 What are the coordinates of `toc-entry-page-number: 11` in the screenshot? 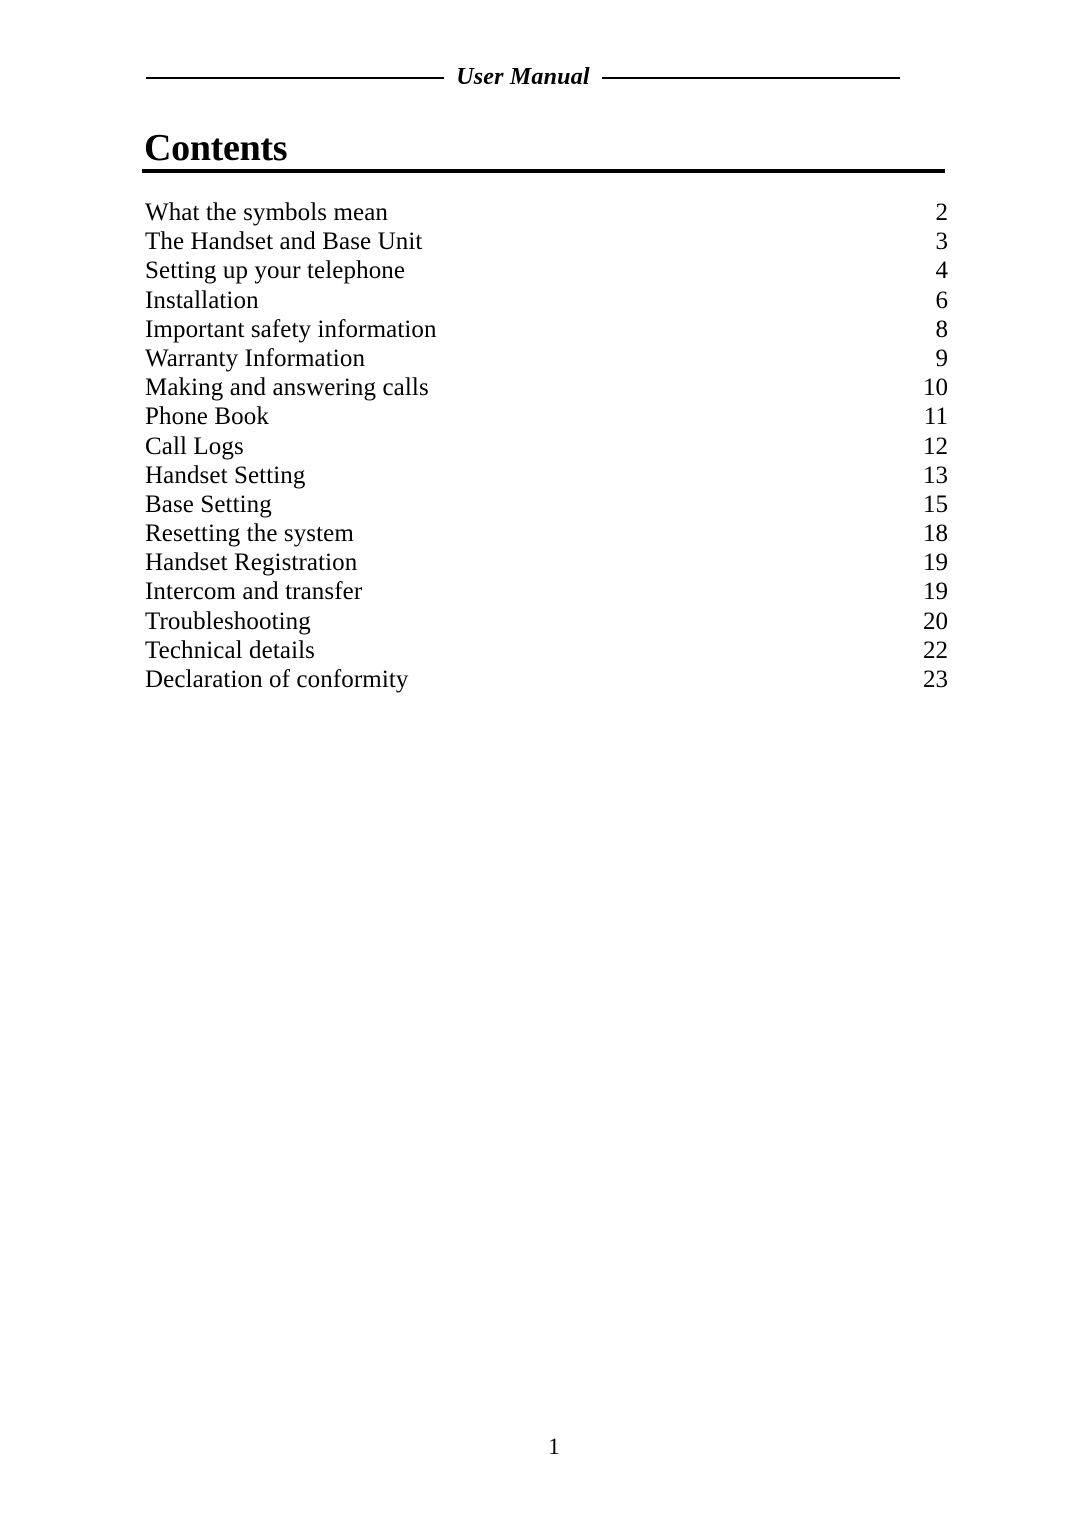 It's located at (935, 417).